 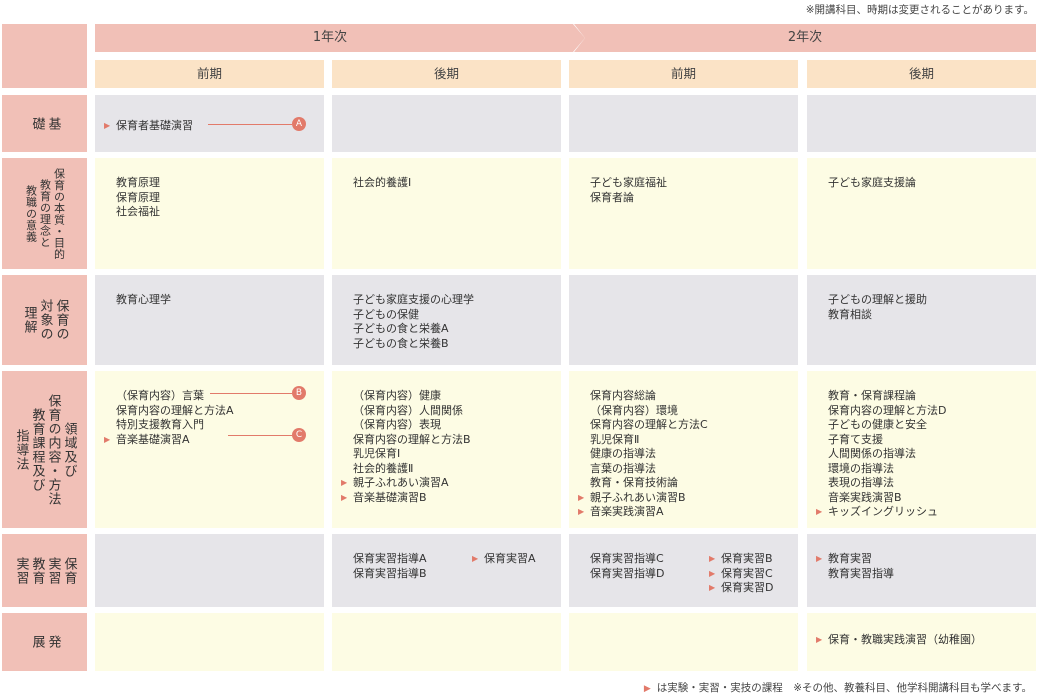 What do you see at coordinates (649, 425) in the screenshot?
I see `course-item: 保育内容の理解と方法C` at bounding box center [649, 425].